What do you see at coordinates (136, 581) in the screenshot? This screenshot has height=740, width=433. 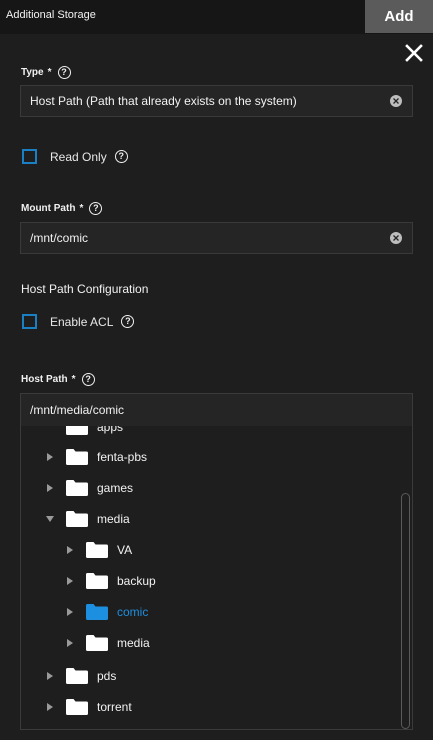 I see `tree-node-label: backup` at bounding box center [136, 581].